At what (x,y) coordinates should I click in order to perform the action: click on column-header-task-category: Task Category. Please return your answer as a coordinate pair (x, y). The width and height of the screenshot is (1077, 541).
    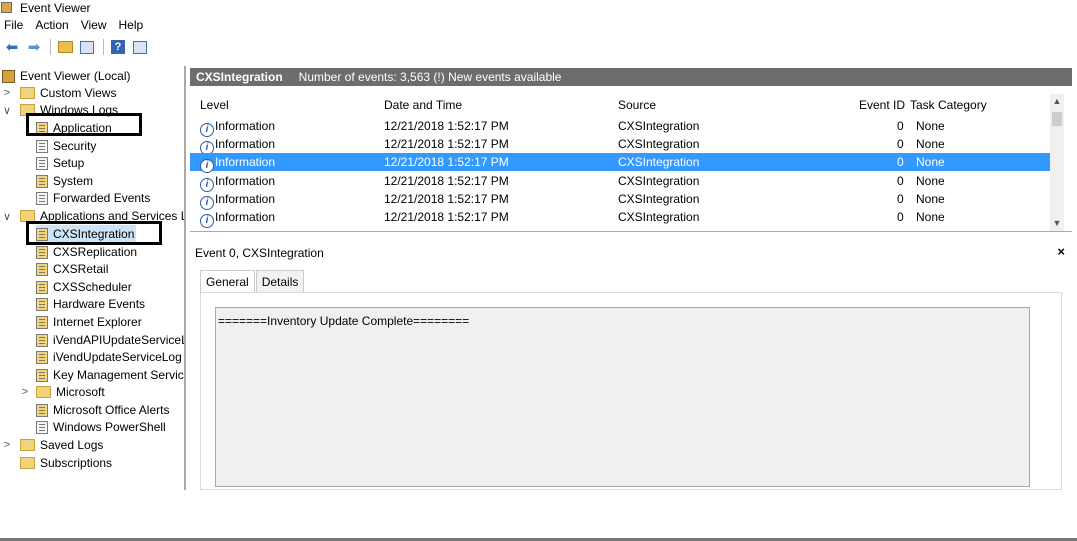
    Looking at the image, I should click on (948, 105).